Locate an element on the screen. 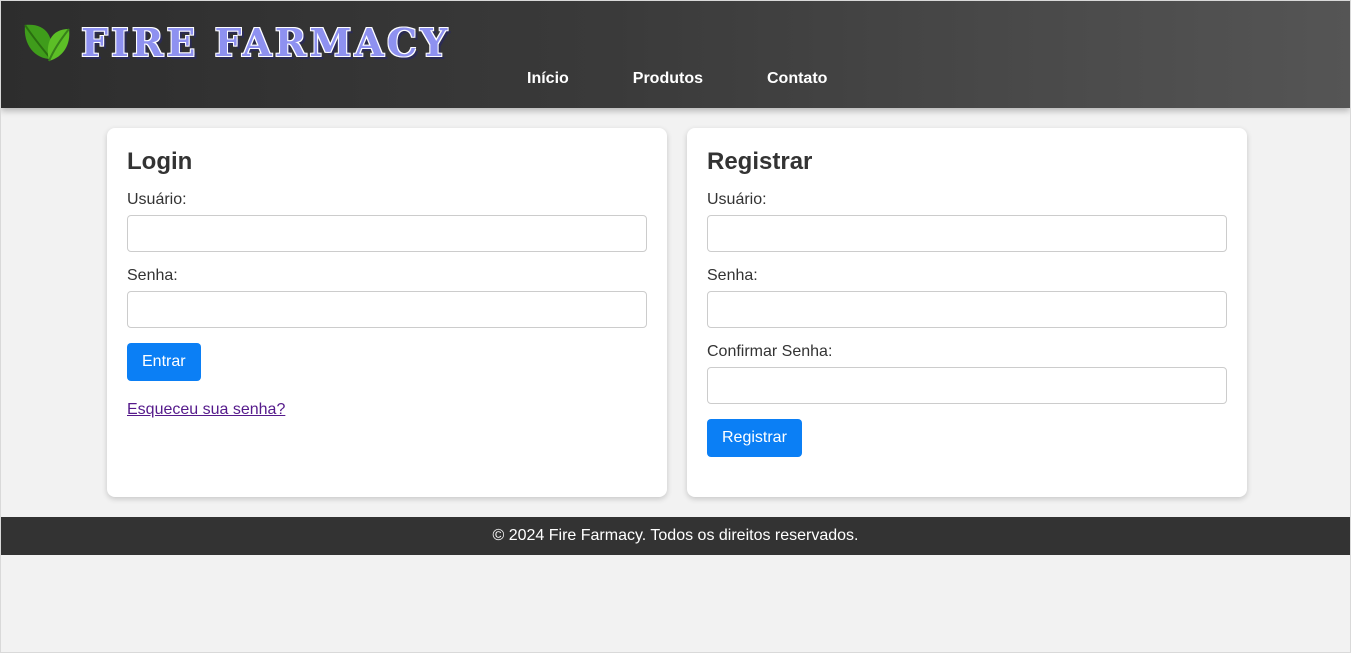 This screenshot has height=653, width=1351. nav-link-contato: Contato is located at coordinates (797, 79).